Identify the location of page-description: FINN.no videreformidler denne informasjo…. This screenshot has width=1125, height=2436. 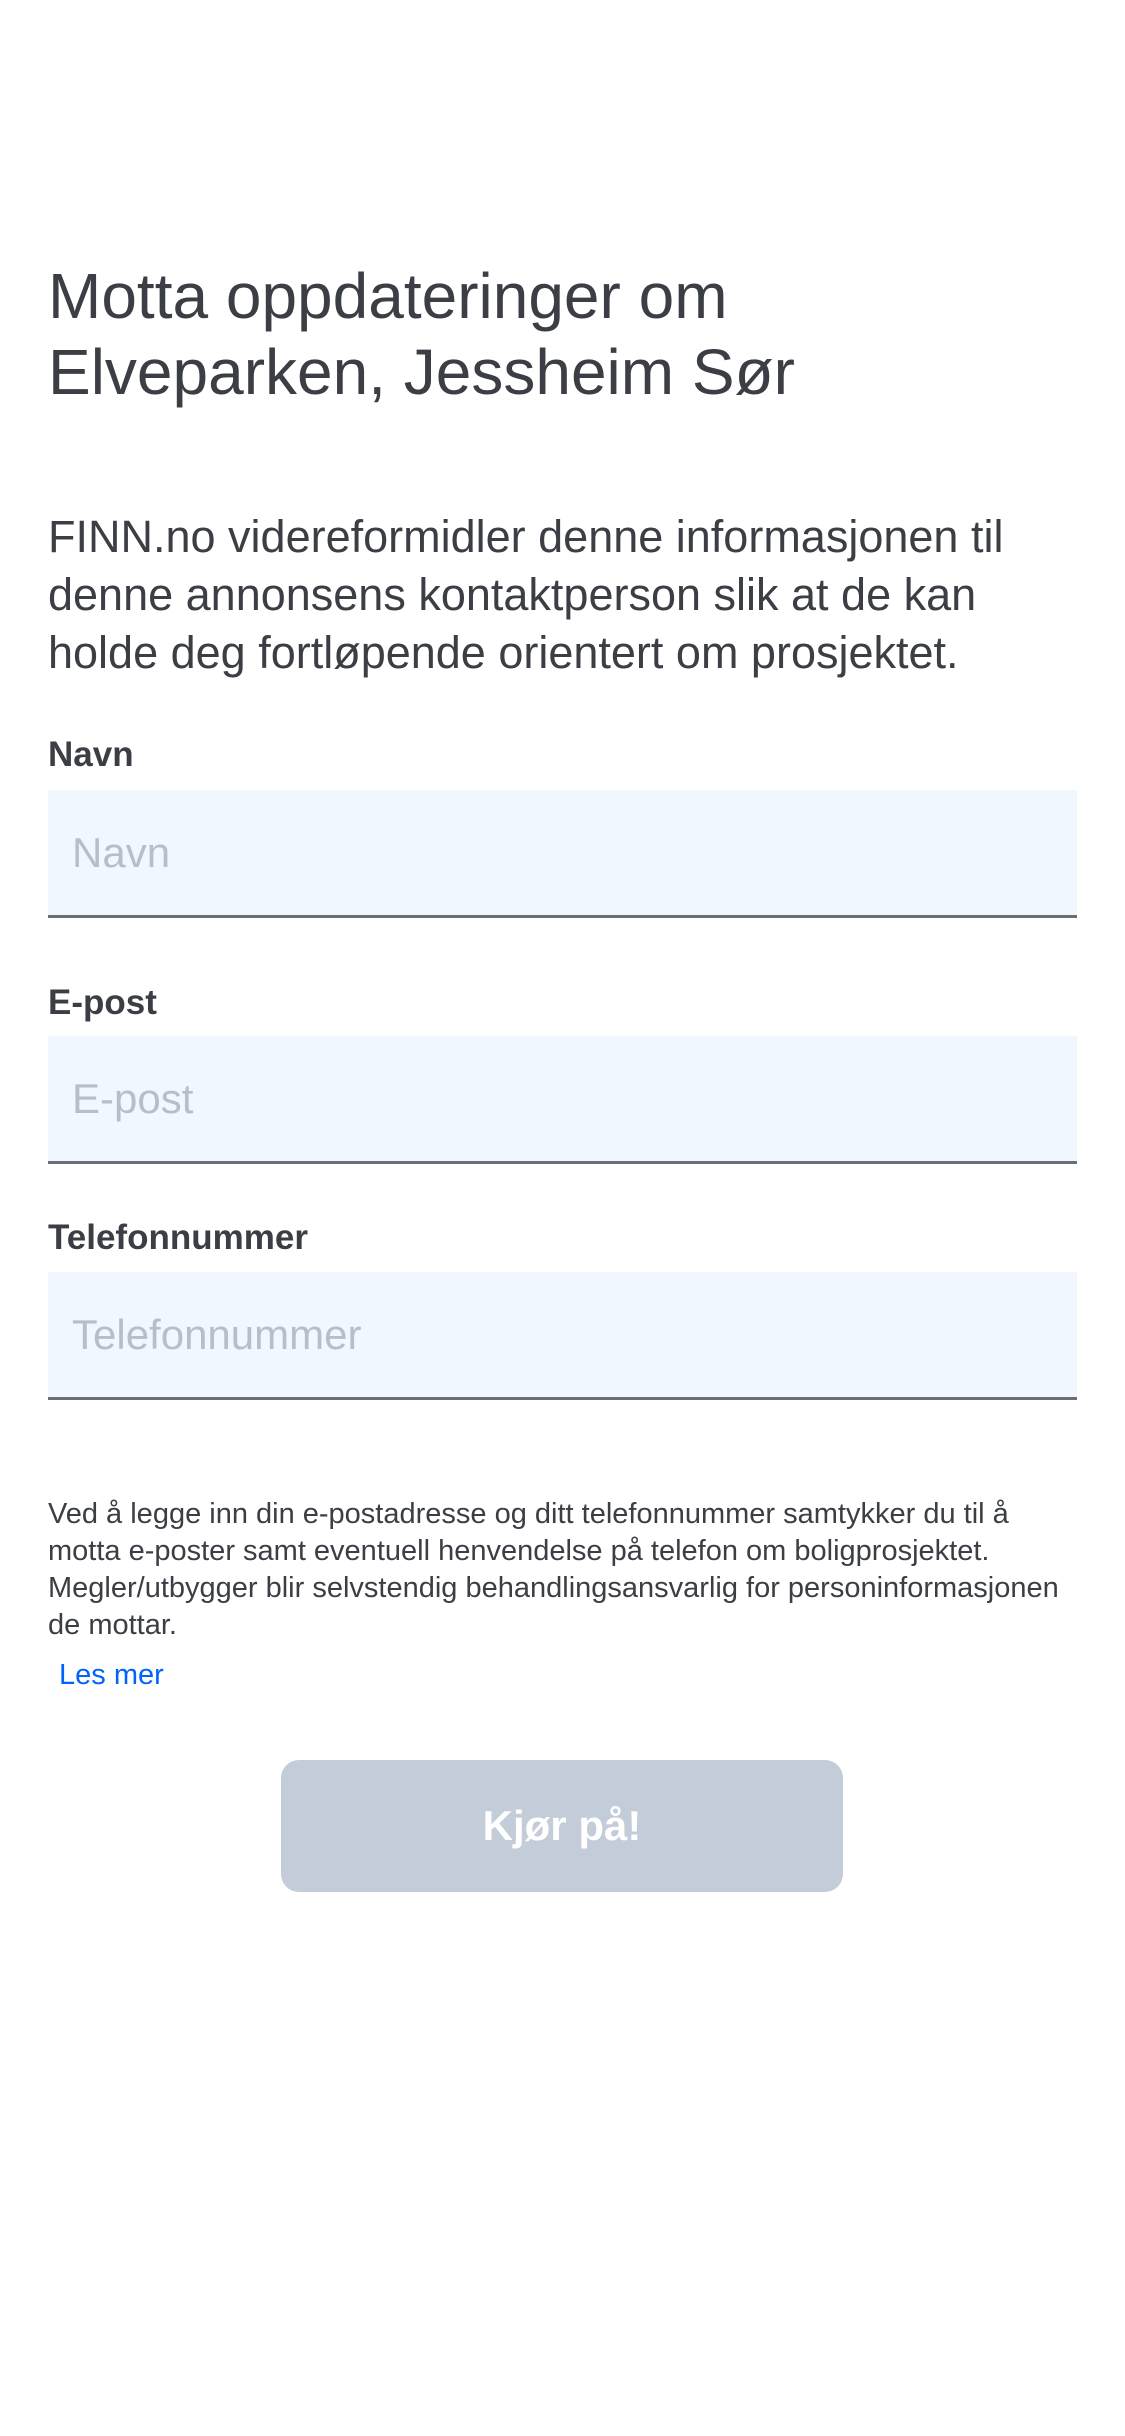
(526, 594).